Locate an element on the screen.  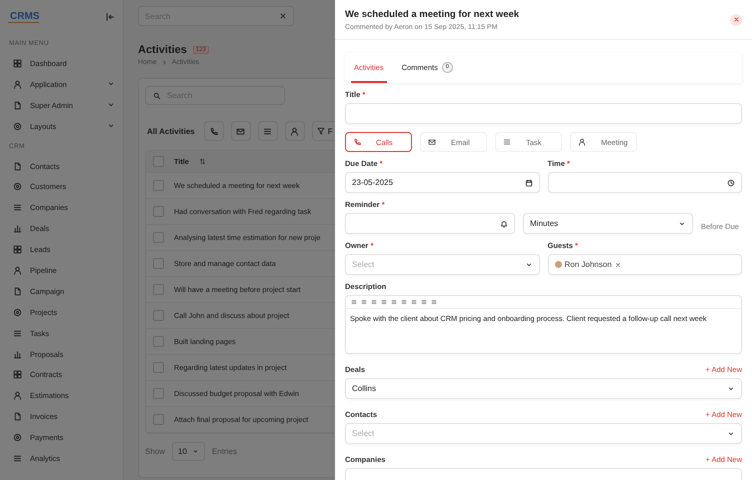
collapse-icon is located at coordinates (110, 17).